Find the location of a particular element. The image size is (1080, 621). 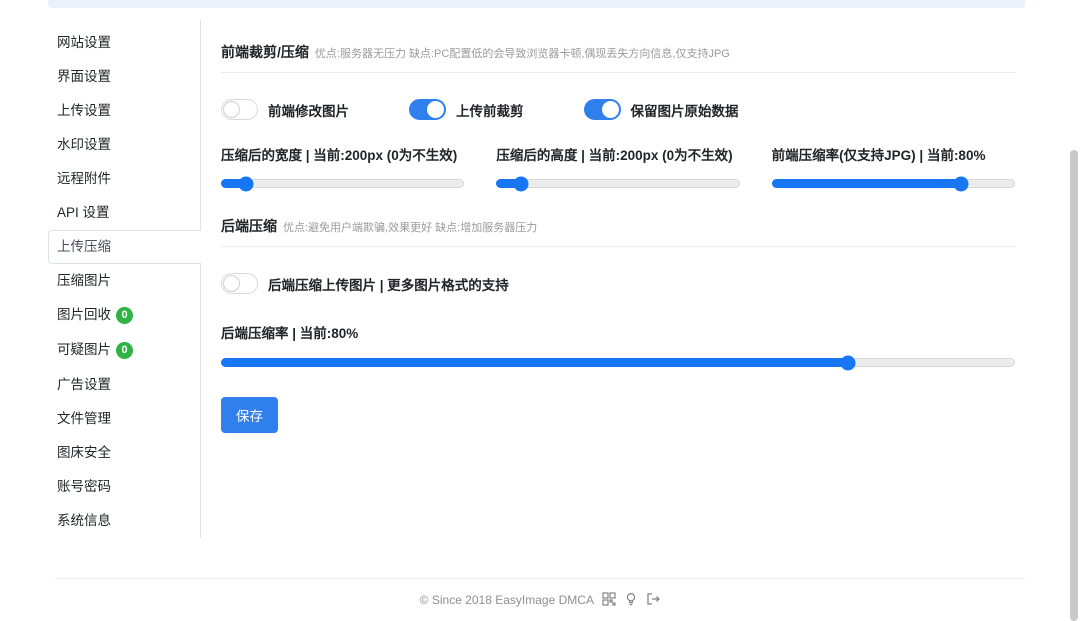

frontend-rate-slider is located at coordinates (893, 183).